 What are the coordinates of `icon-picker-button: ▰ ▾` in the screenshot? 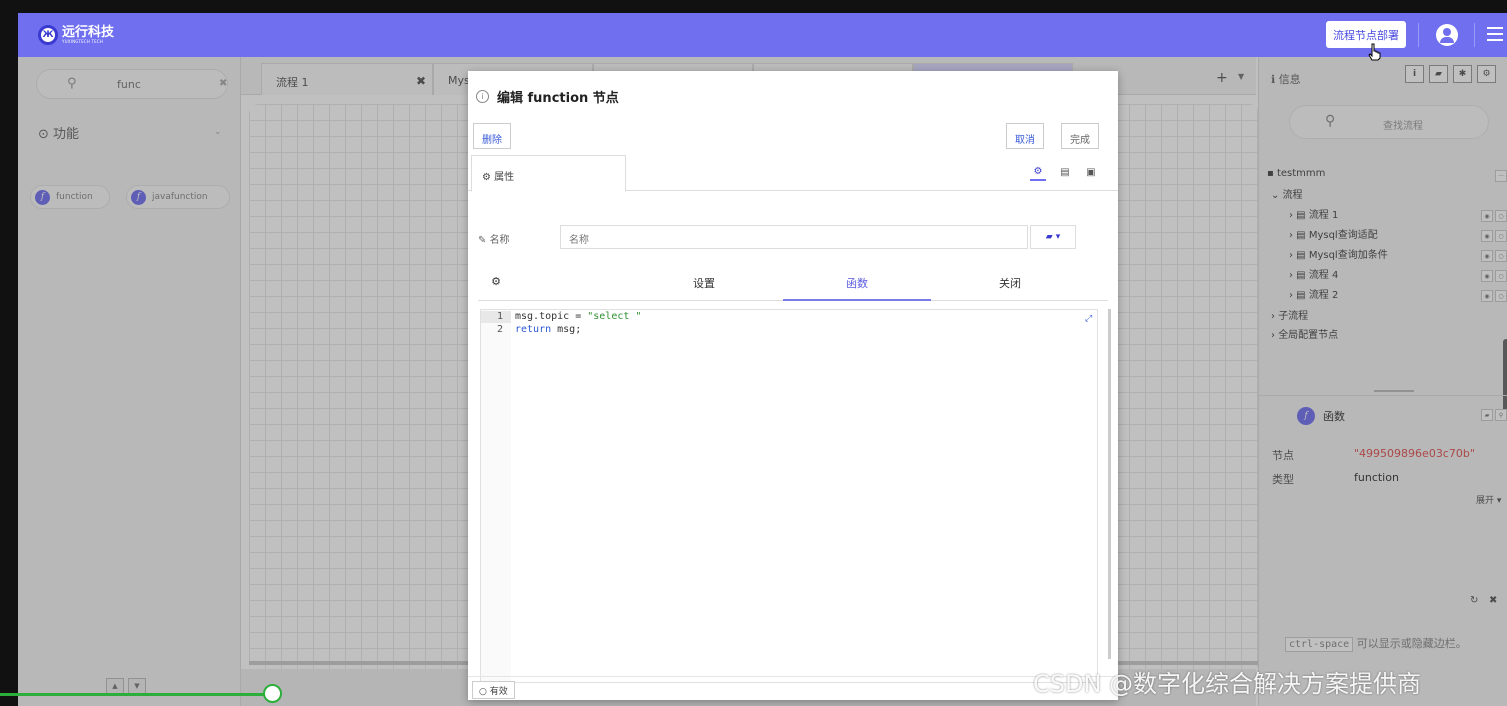 It's located at (1053, 237).